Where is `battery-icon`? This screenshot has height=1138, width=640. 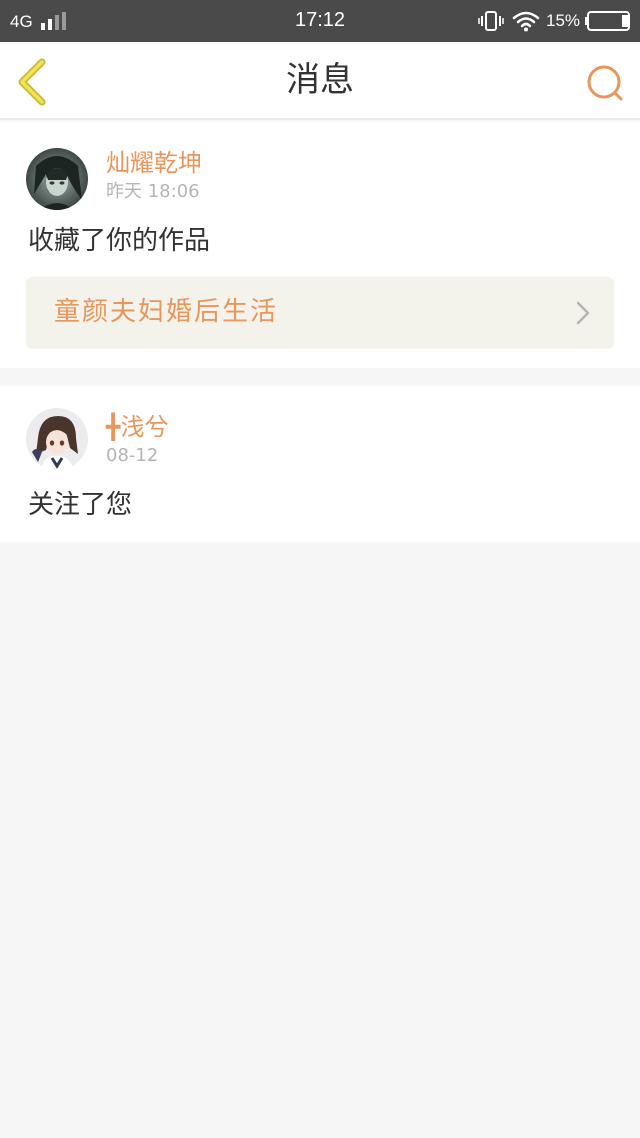 battery-icon is located at coordinates (607, 21).